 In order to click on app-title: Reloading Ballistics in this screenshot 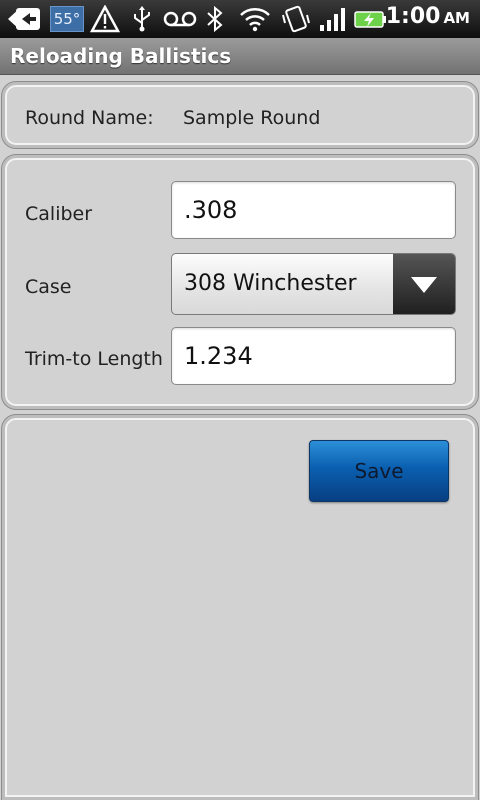, I will do `click(121, 56)`.